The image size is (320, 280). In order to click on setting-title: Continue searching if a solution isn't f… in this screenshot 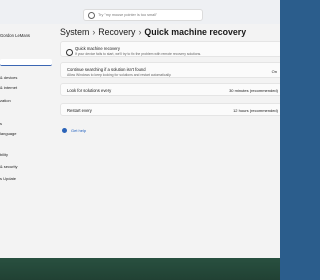, I will do `click(106, 69)`.